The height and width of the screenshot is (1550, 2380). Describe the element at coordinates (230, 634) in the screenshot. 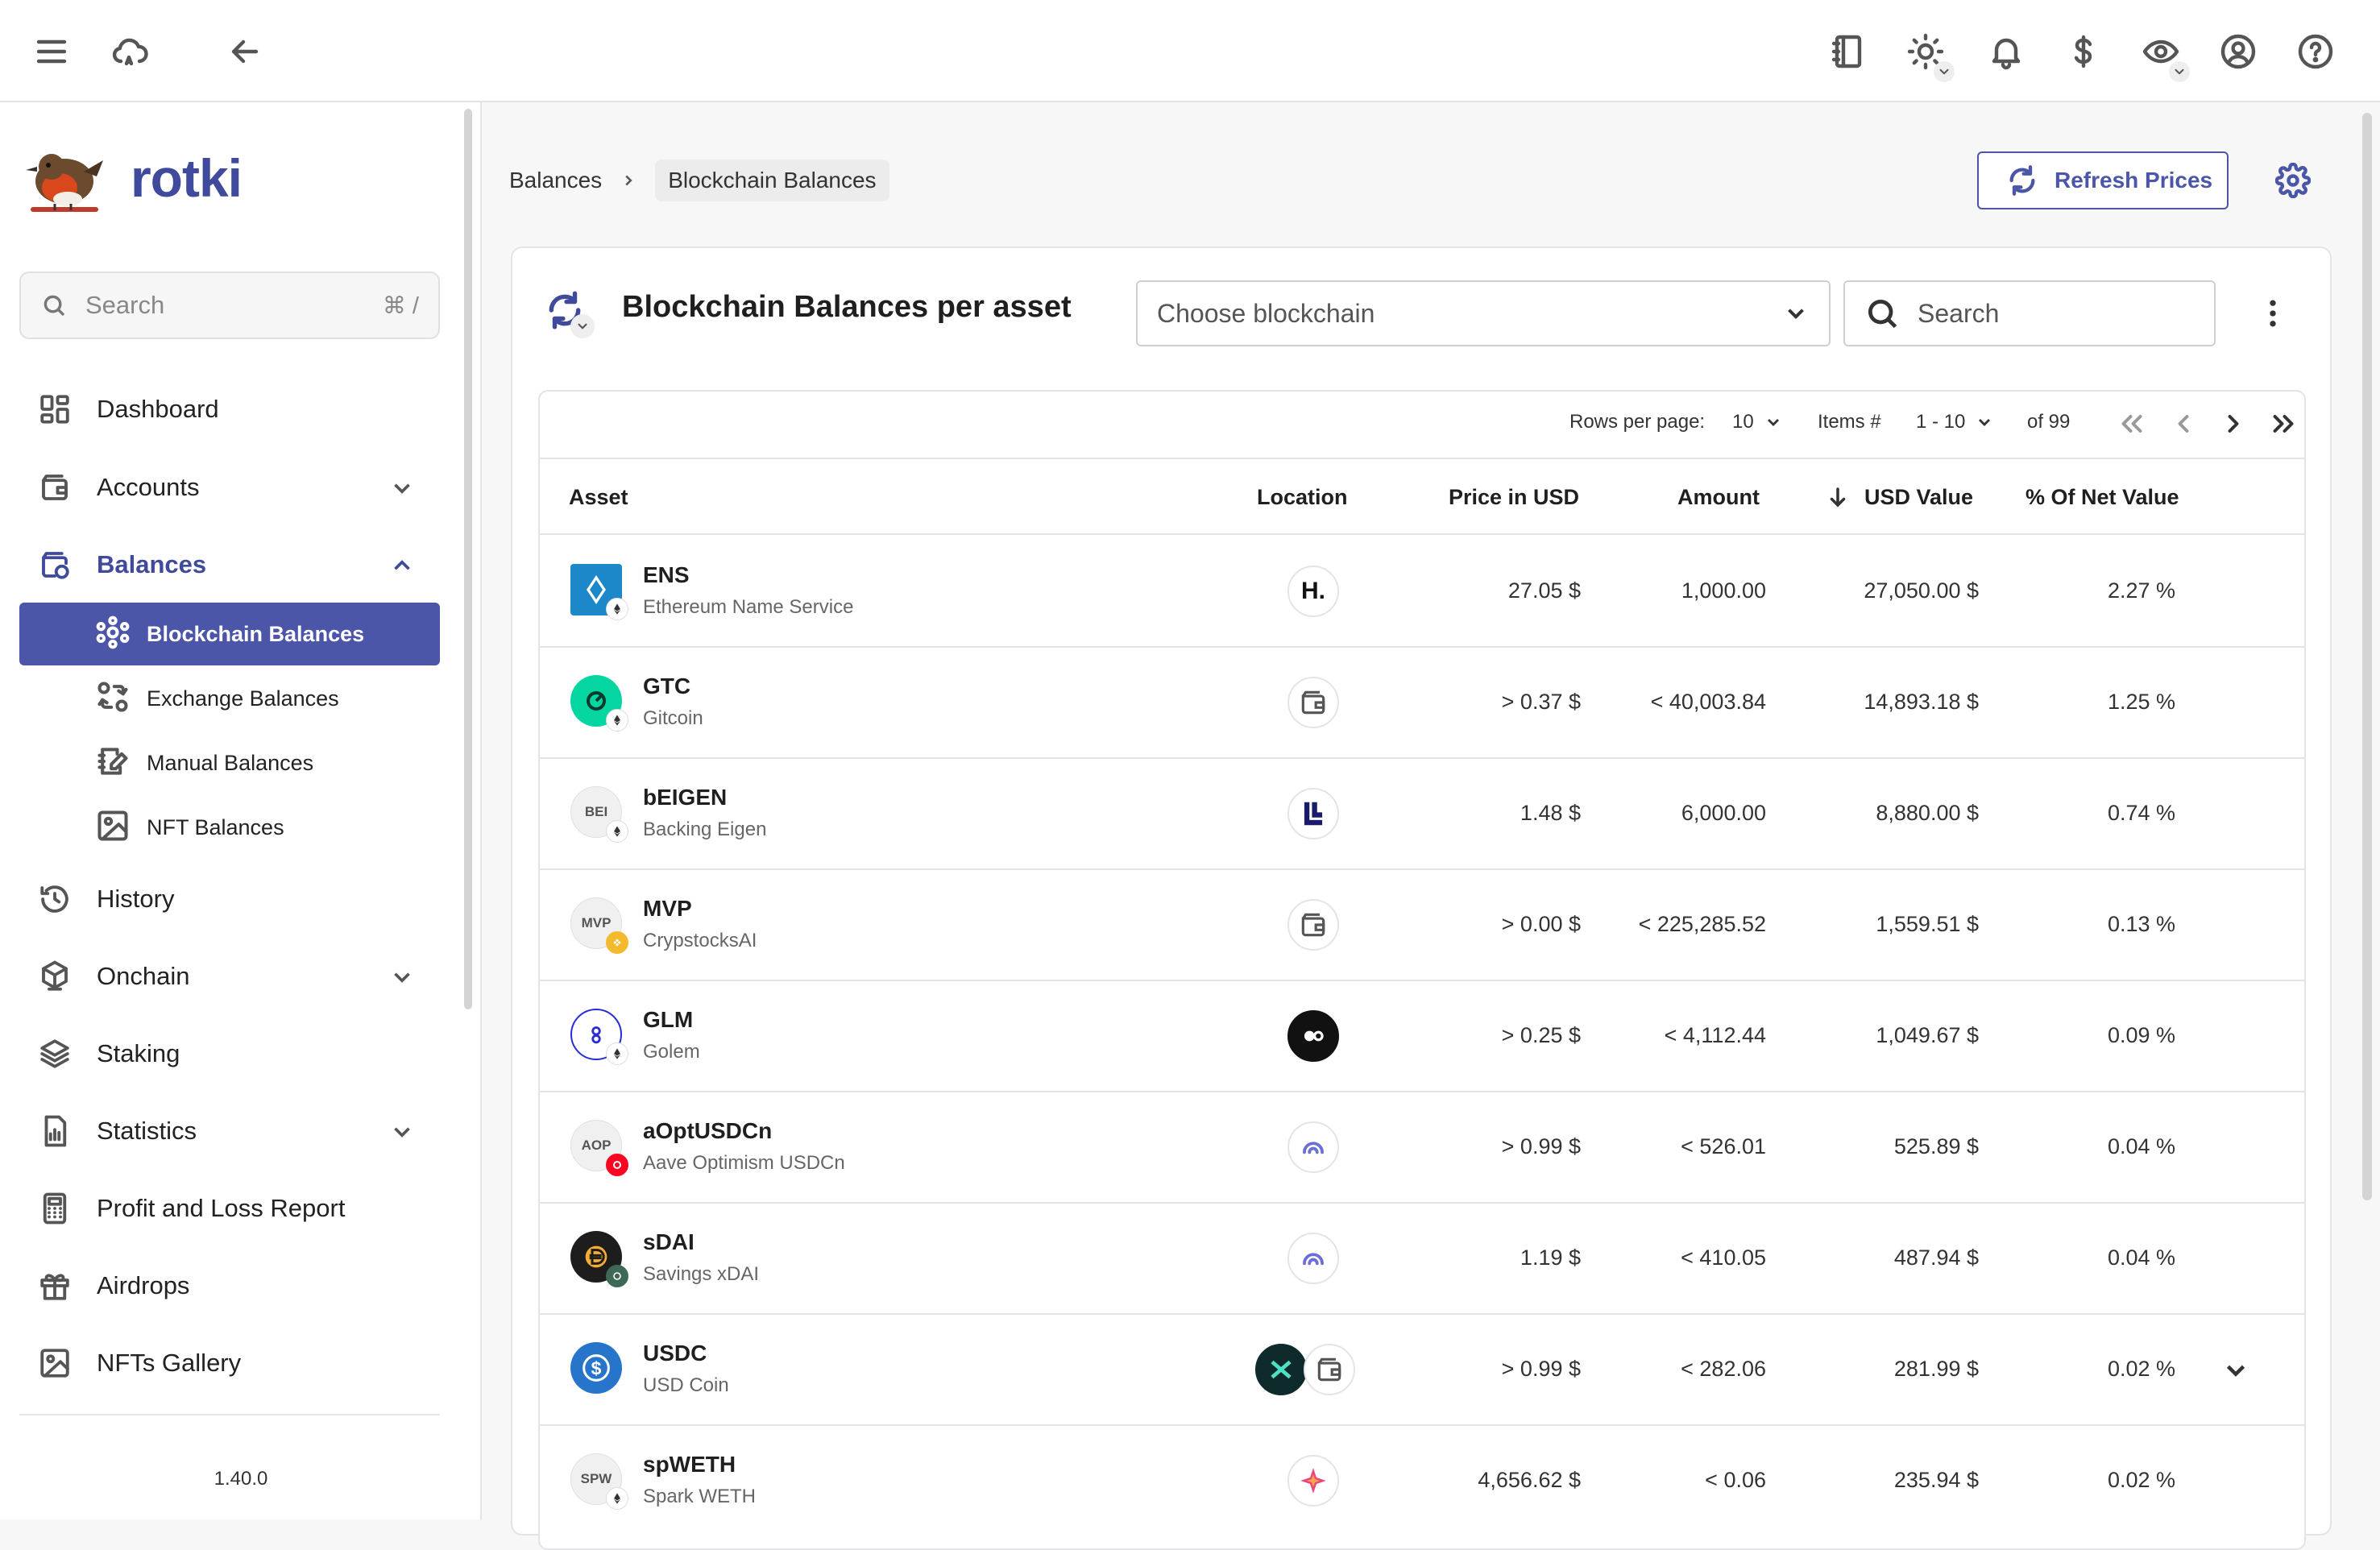

I see `sidebar-item-blockchain-balances: Blockchain Balances` at that location.